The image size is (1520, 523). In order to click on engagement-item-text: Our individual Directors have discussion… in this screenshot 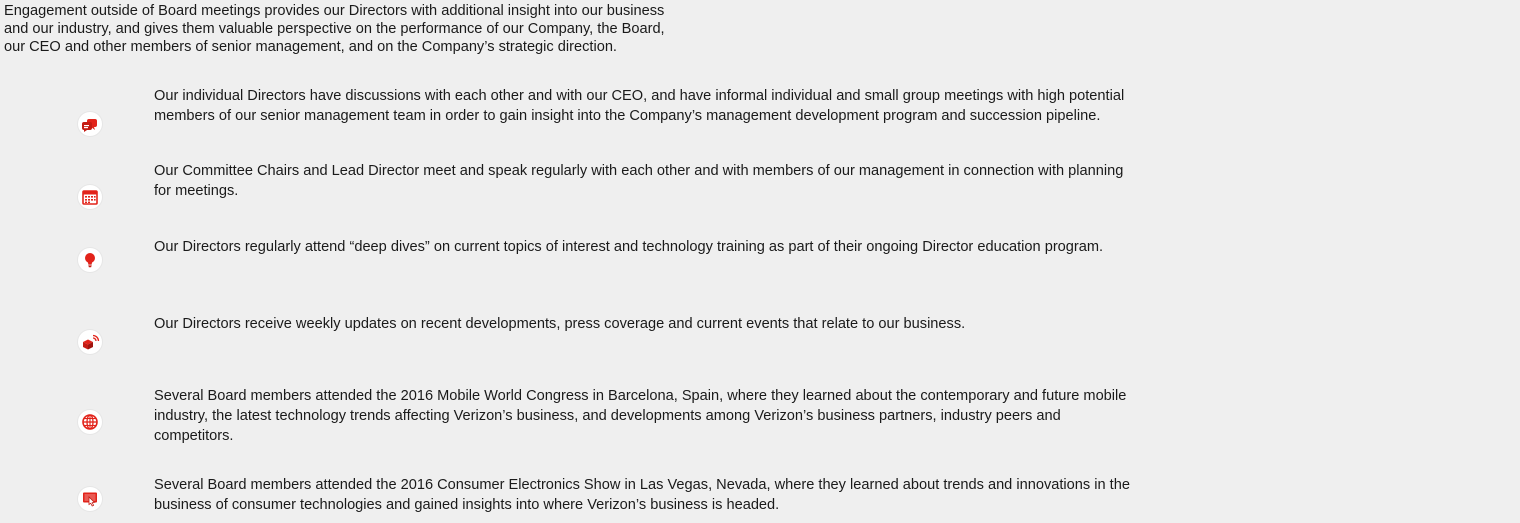, I will do `click(829, 106)`.